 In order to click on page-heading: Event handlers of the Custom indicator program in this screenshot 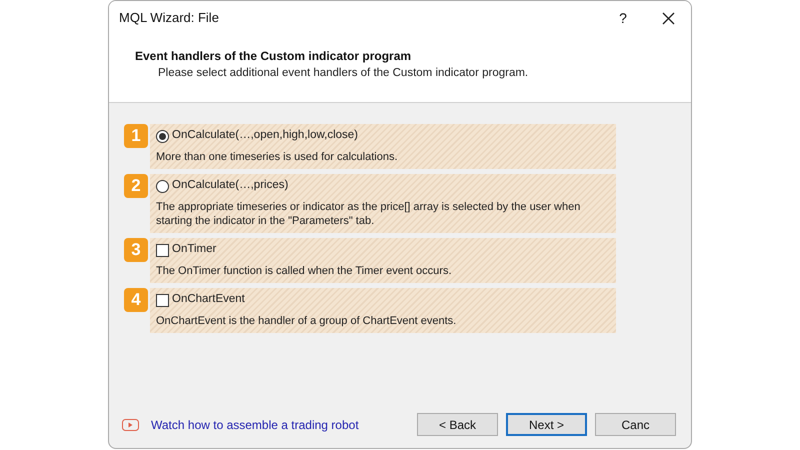, I will do `click(273, 56)`.